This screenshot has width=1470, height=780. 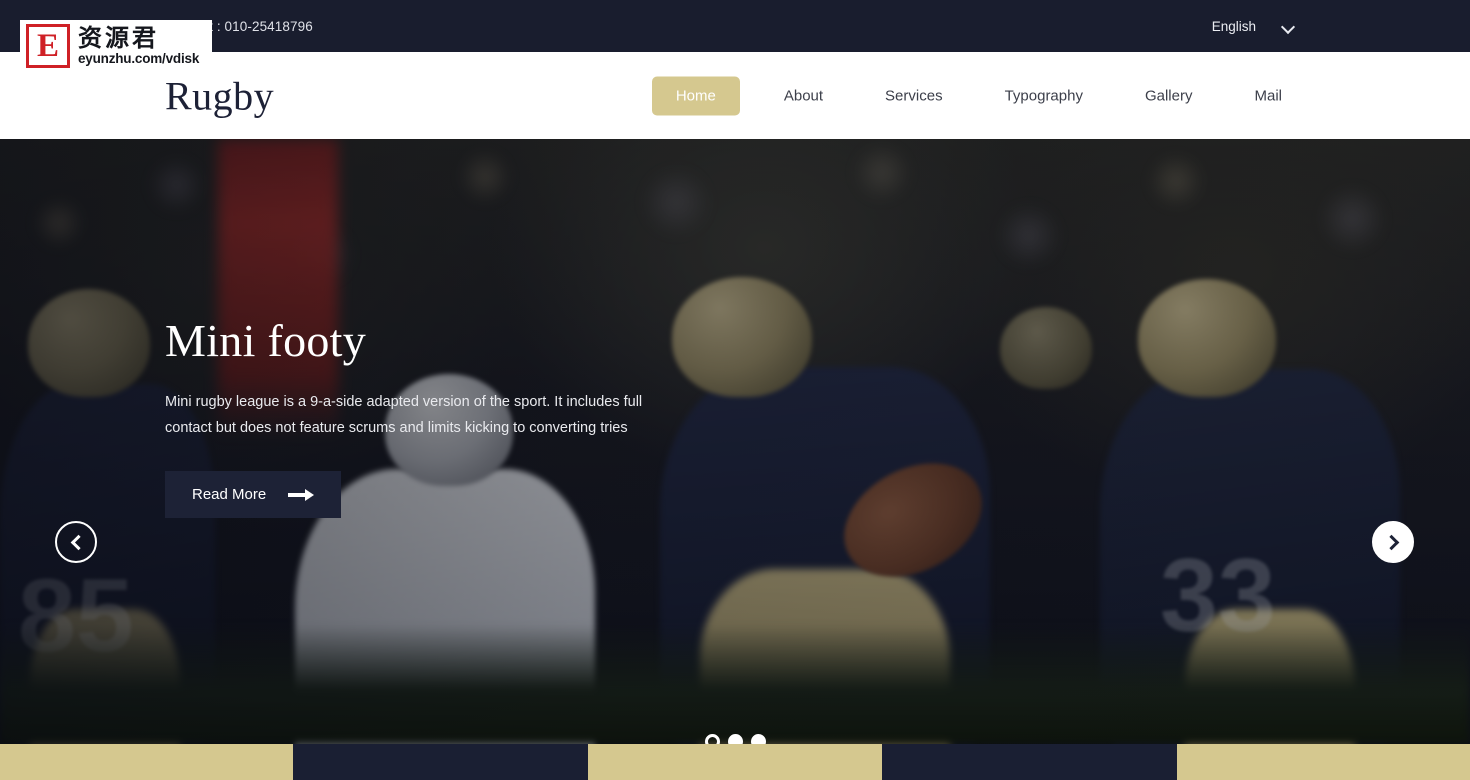 What do you see at coordinates (914, 95) in the screenshot?
I see `nav-item-services: Services` at bounding box center [914, 95].